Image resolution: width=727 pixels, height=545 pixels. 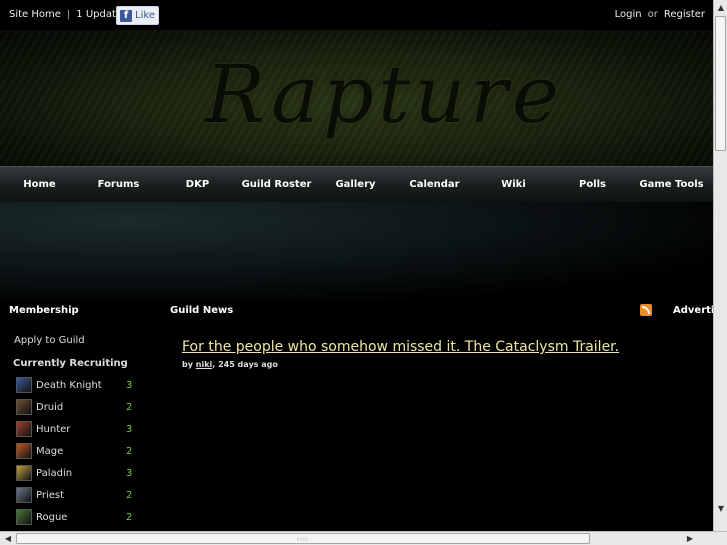 What do you see at coordinates (721, 8) in the screenshot?
I see `scroll-up-icon: ▲` at bounding box center [721, 8].